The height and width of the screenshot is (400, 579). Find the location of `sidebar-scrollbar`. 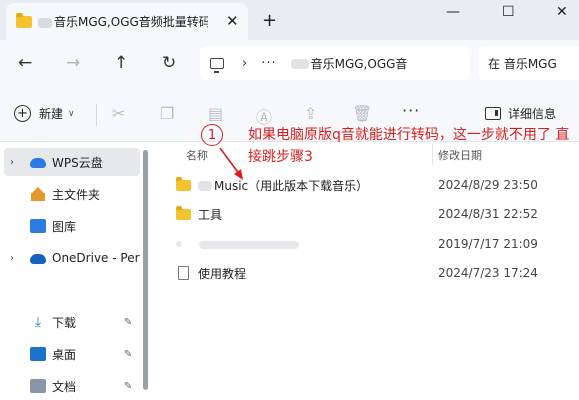

sidebar-scrollbar is located at coordinates (145, 270).